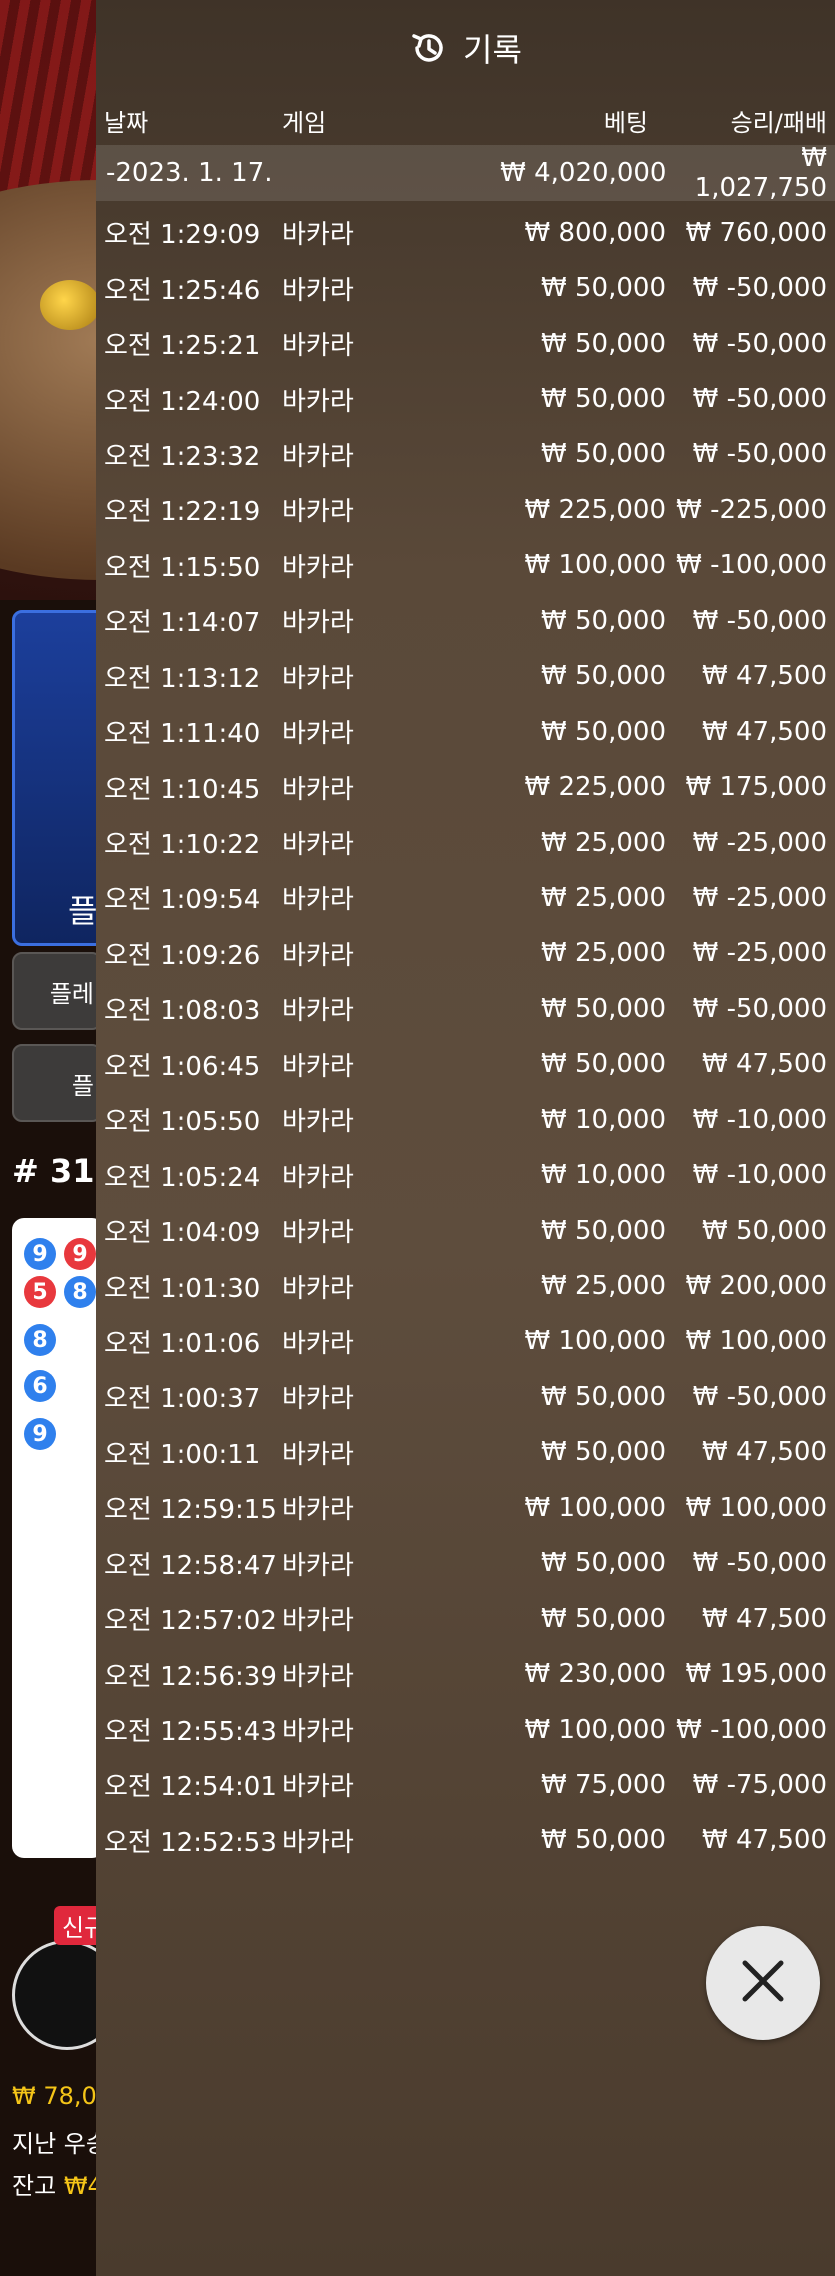 The height and width of the screenshot is (2276, 835). Describe the element at coordinates (182, 845) in the screenshot. I see `row-time: 오전 1:10:22` at that location.